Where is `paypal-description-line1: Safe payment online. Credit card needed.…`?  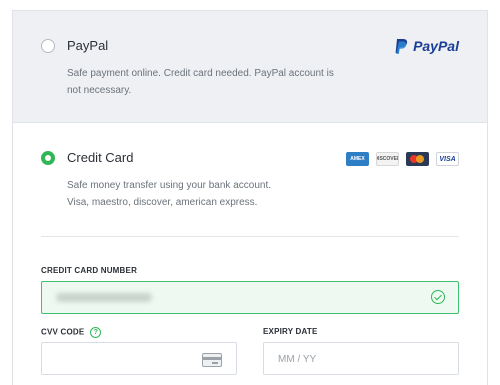
paypal-description-line1: Safe payment online. Credit card needed.… is located at coordinates (200, 73).